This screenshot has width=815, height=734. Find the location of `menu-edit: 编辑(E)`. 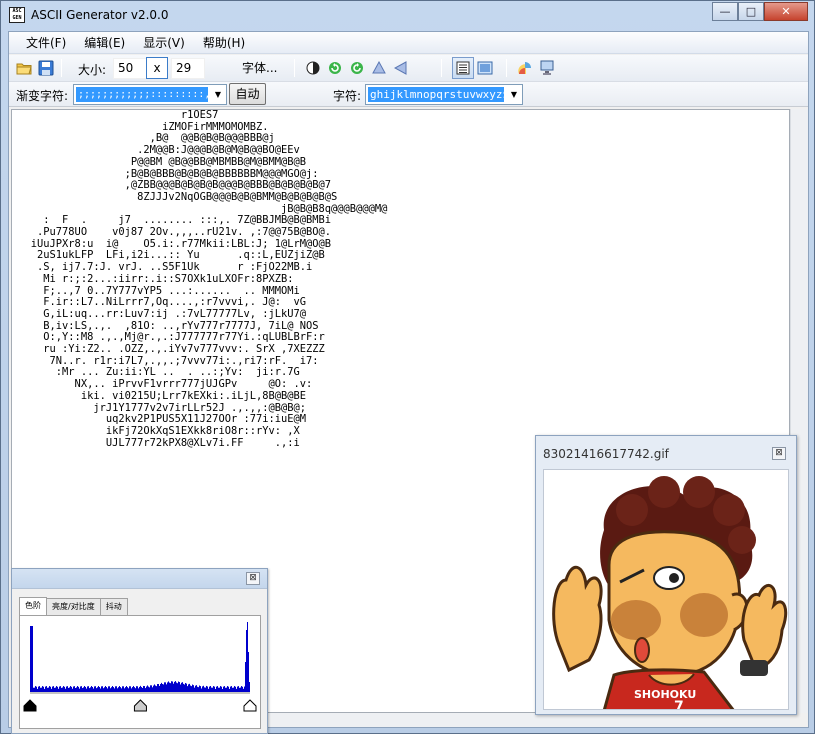

menu-edit: 编辑(E) is located at coordinates (104, 43).